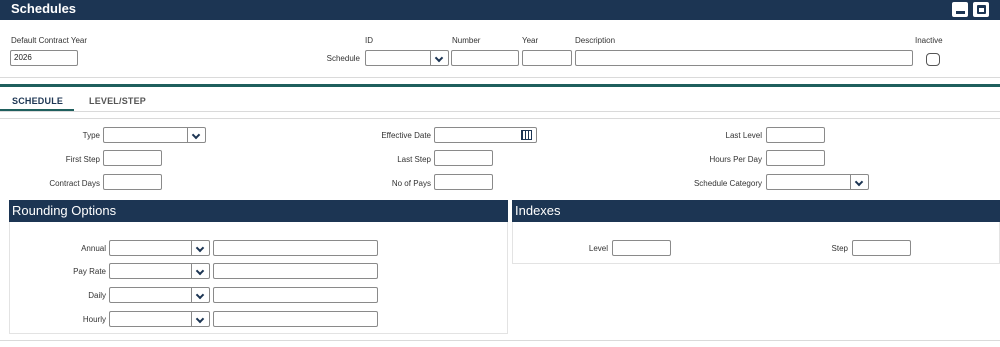 This screenshot has width=1000, height=347. Describe the element at coordinates (369, 40) in the screenshot. I see `id-label: ID` at that location.